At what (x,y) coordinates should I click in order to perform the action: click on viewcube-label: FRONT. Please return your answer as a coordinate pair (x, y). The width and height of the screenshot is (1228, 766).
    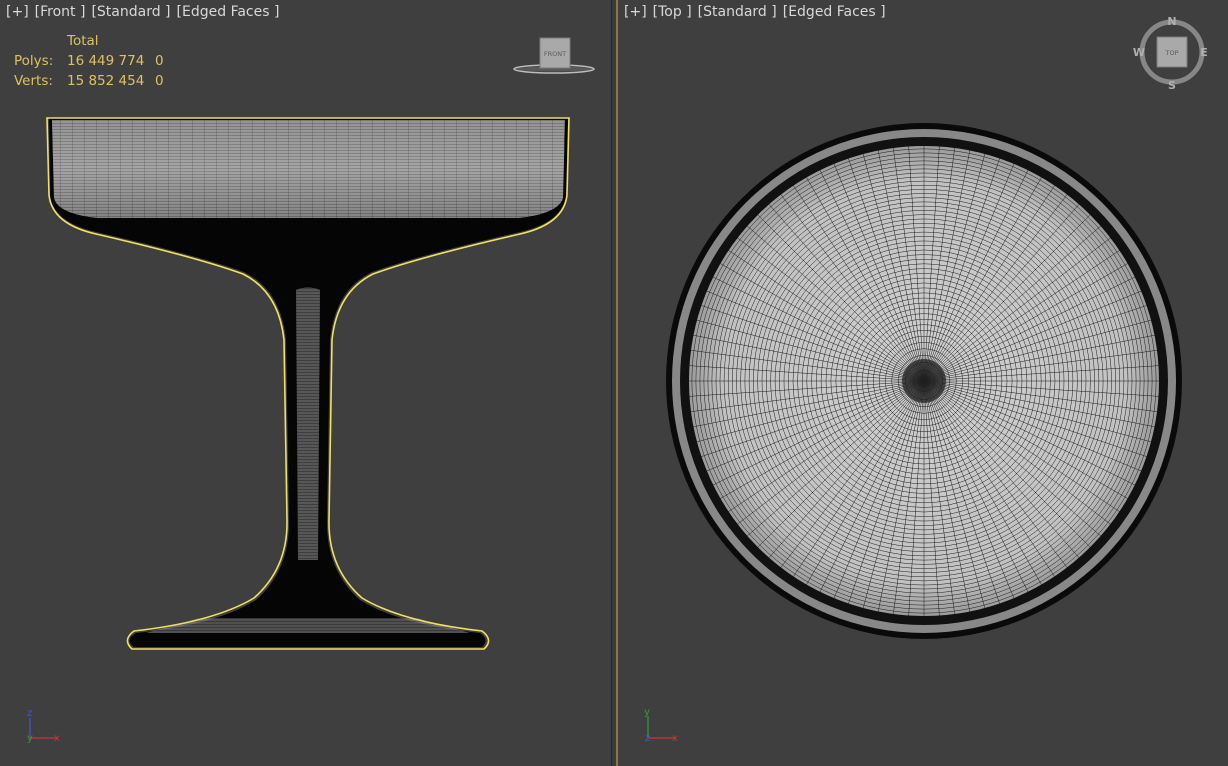
    Looking at the image, I should click on (555, 54).